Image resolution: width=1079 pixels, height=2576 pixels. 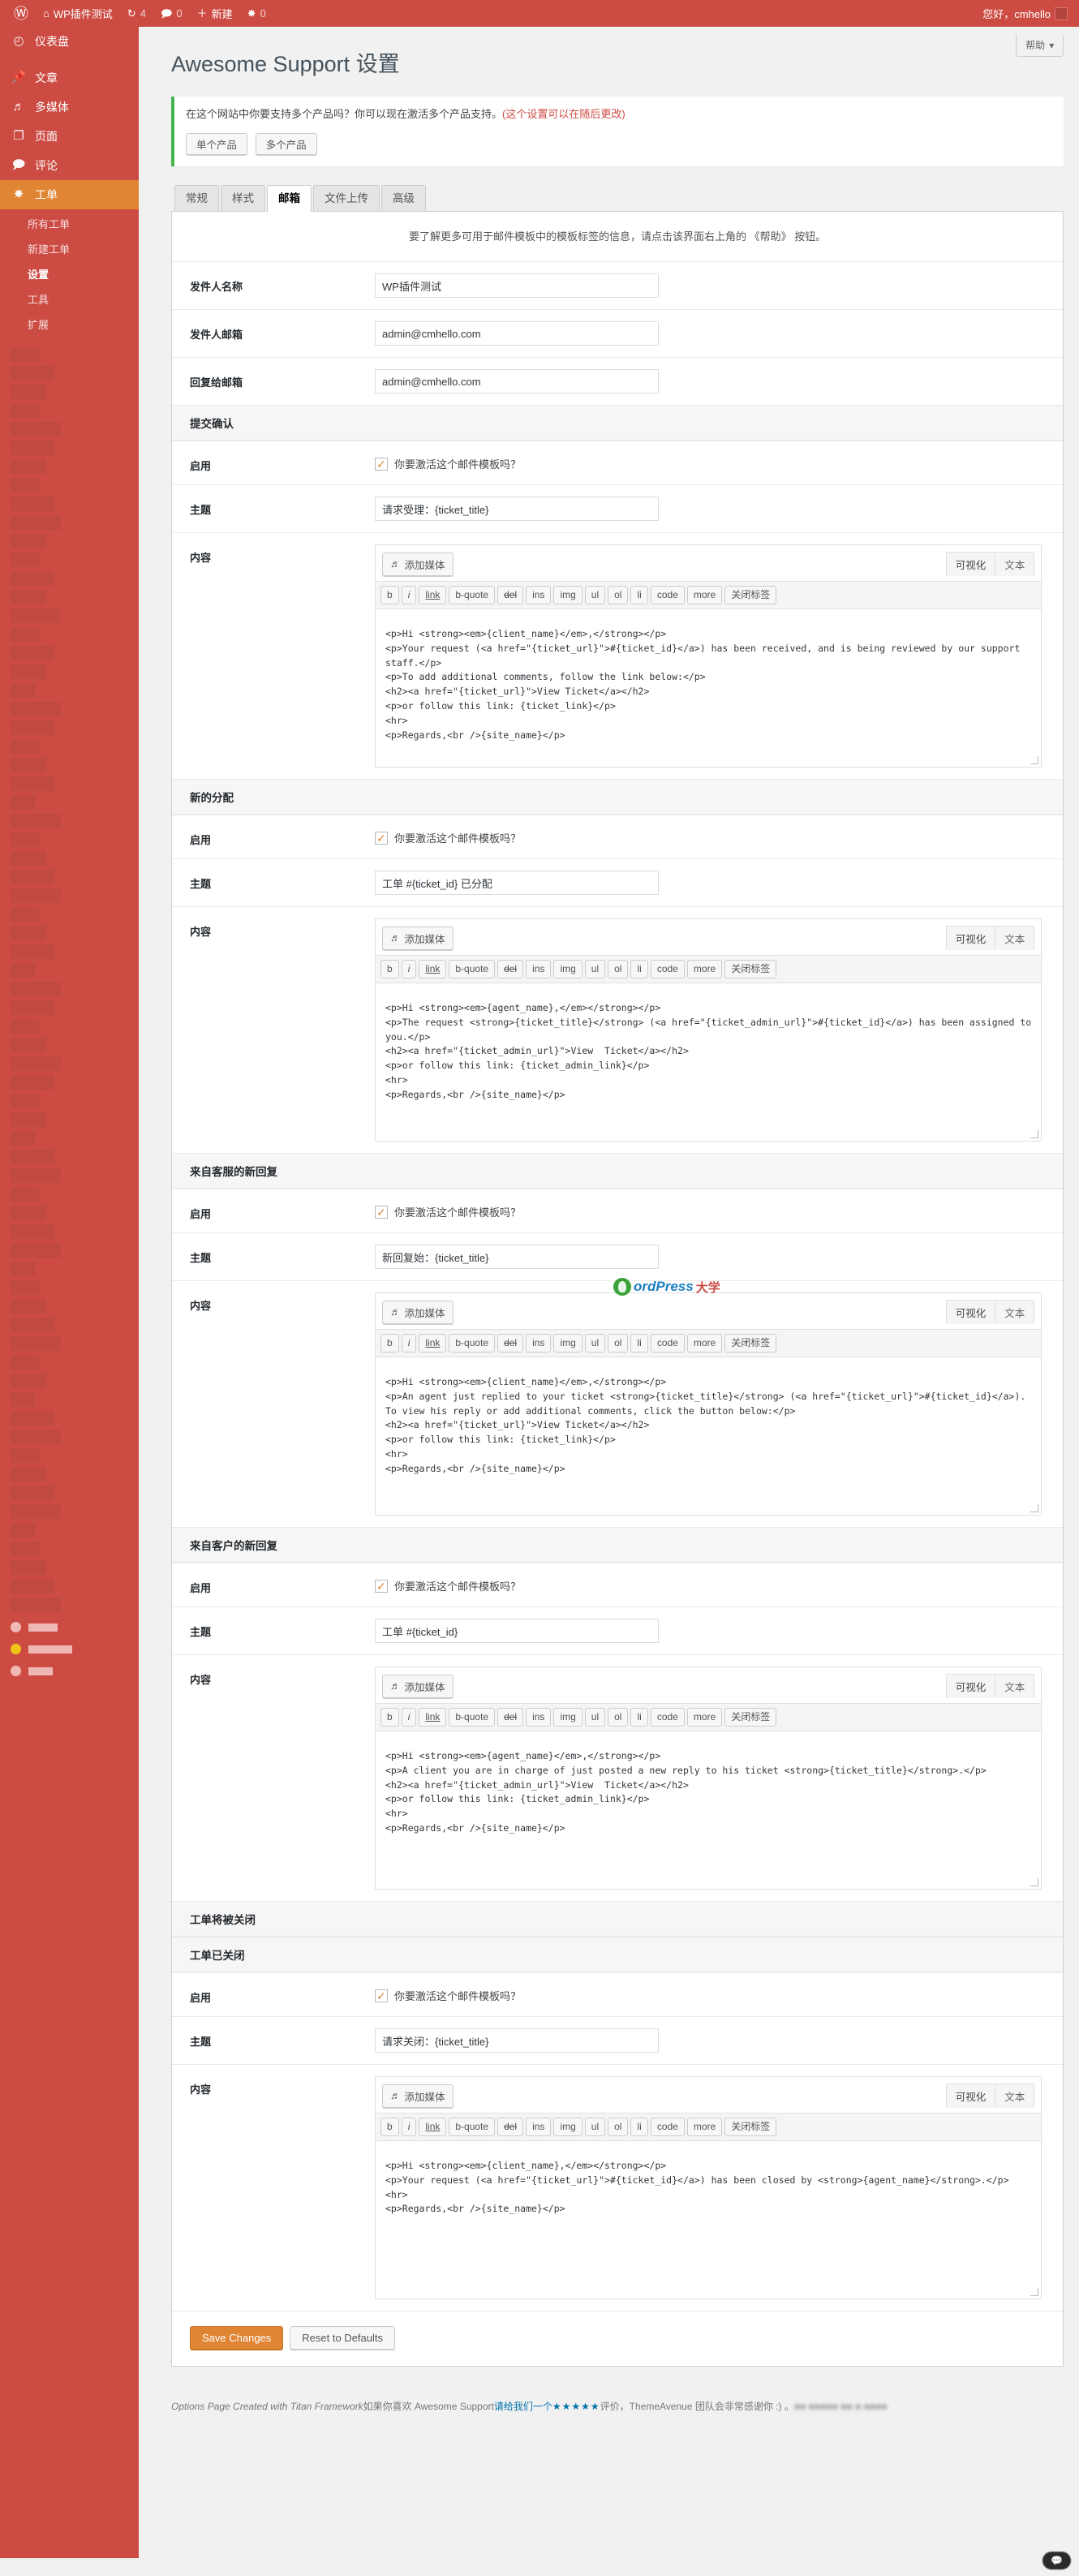 I want to click on wordpress-logo-button: Ⓦ, so click(x=21, y=13).